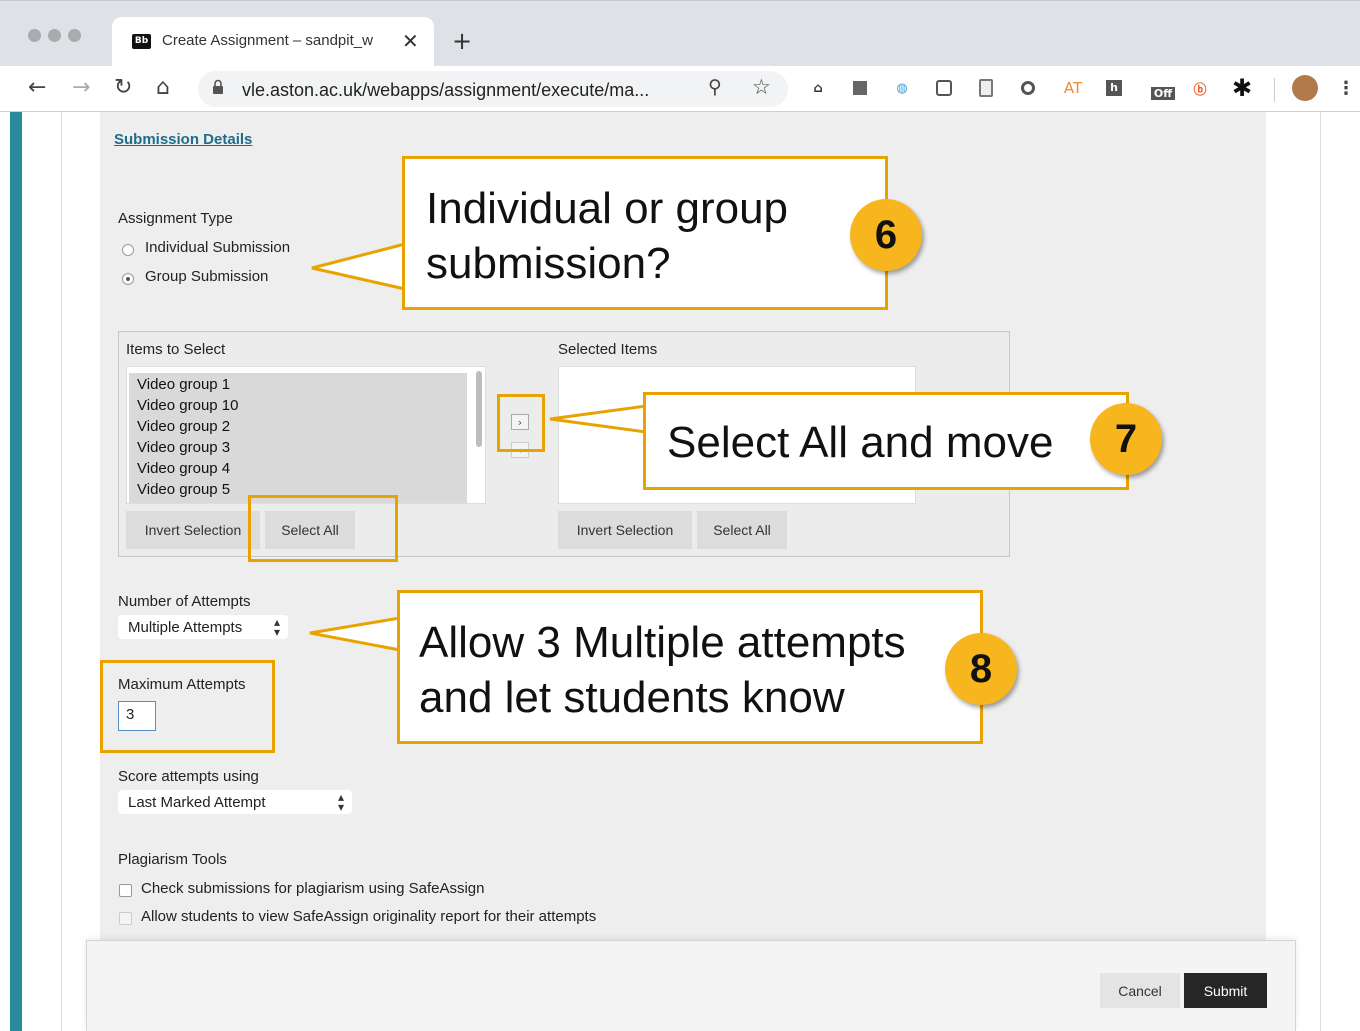  What do you see at coordinates (176, 349) in the screenshot?
I see `items-to-select-label: Items to Select` at bounding box center [176, 349].